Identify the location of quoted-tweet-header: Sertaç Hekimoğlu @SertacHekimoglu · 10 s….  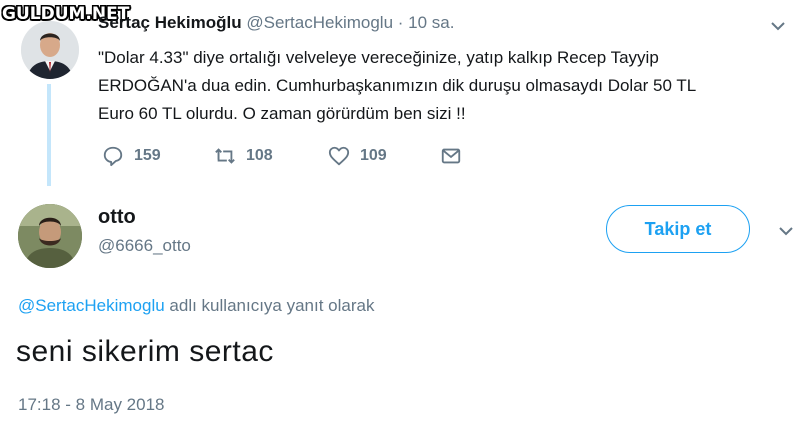
(276, 23).